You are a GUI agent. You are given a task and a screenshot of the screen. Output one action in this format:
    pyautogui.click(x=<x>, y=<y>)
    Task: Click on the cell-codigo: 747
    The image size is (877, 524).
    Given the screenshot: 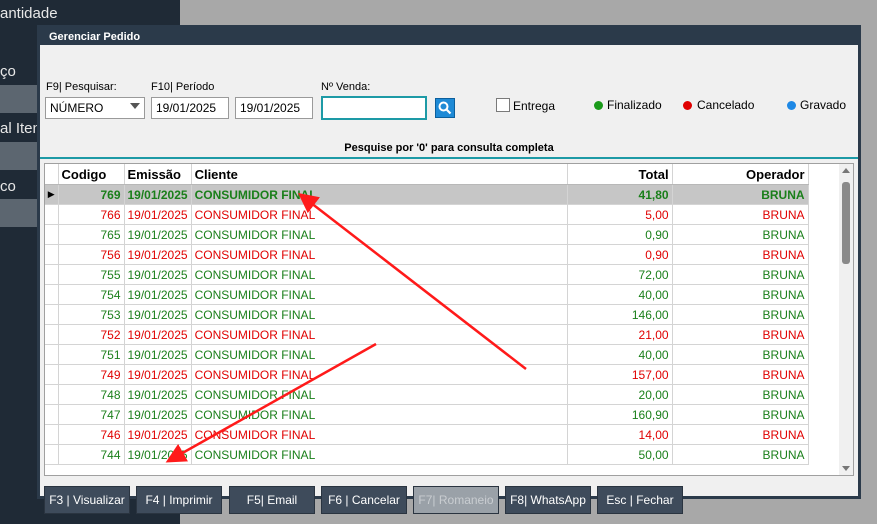 What is the action you would take?
    pyautogui.click(x=91, y=414)
    